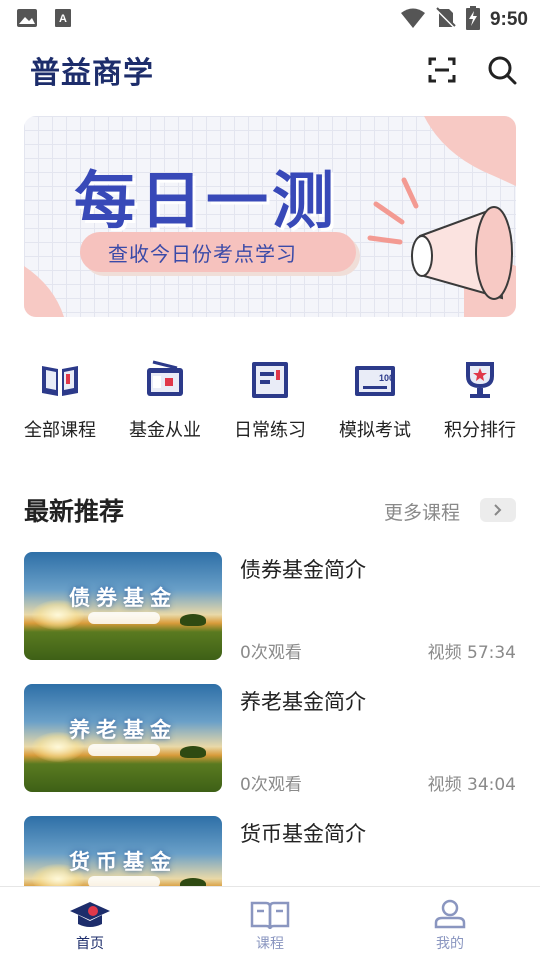 The height and width of the screenshot is (960, 540). I want to click on course-title: 债券基金简介, so click(303, 570).